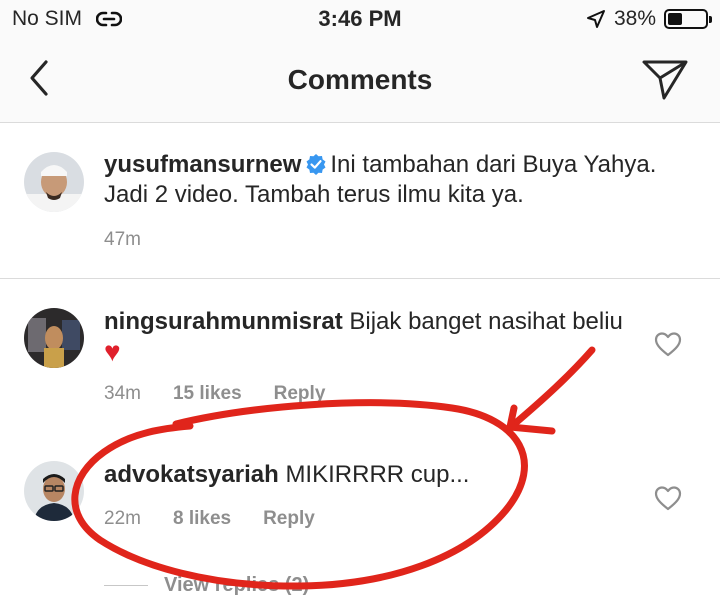  I want to click on heart-emoji: ♥, so click(112, 351).